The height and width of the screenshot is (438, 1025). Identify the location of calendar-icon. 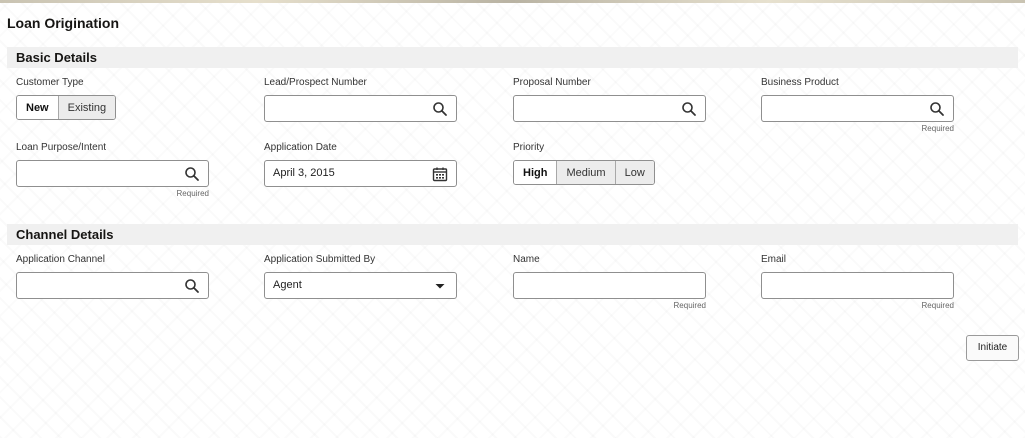
(440, 174).